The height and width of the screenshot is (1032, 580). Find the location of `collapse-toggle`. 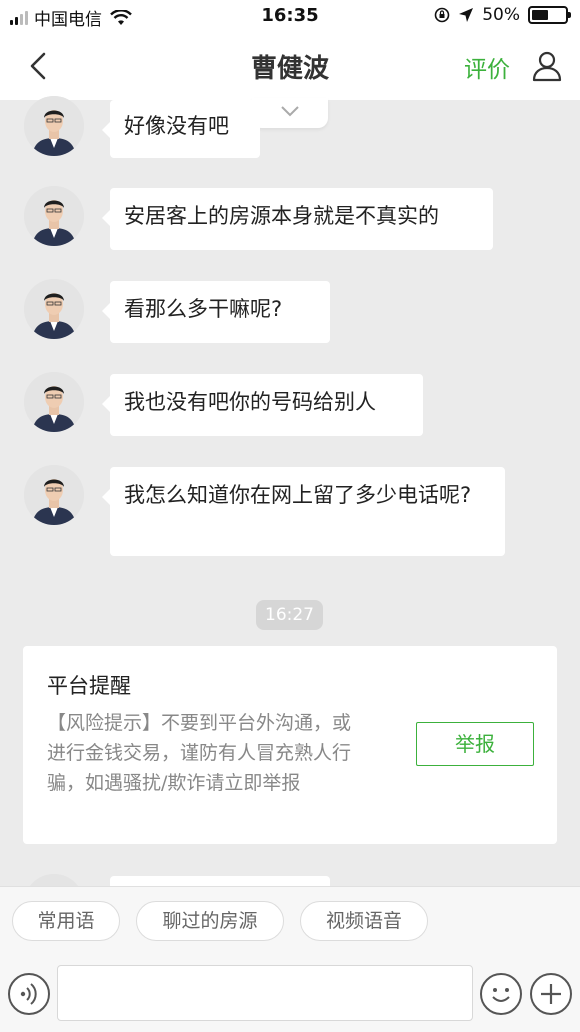

collapse-toggle is located at coordinates (290, 113).